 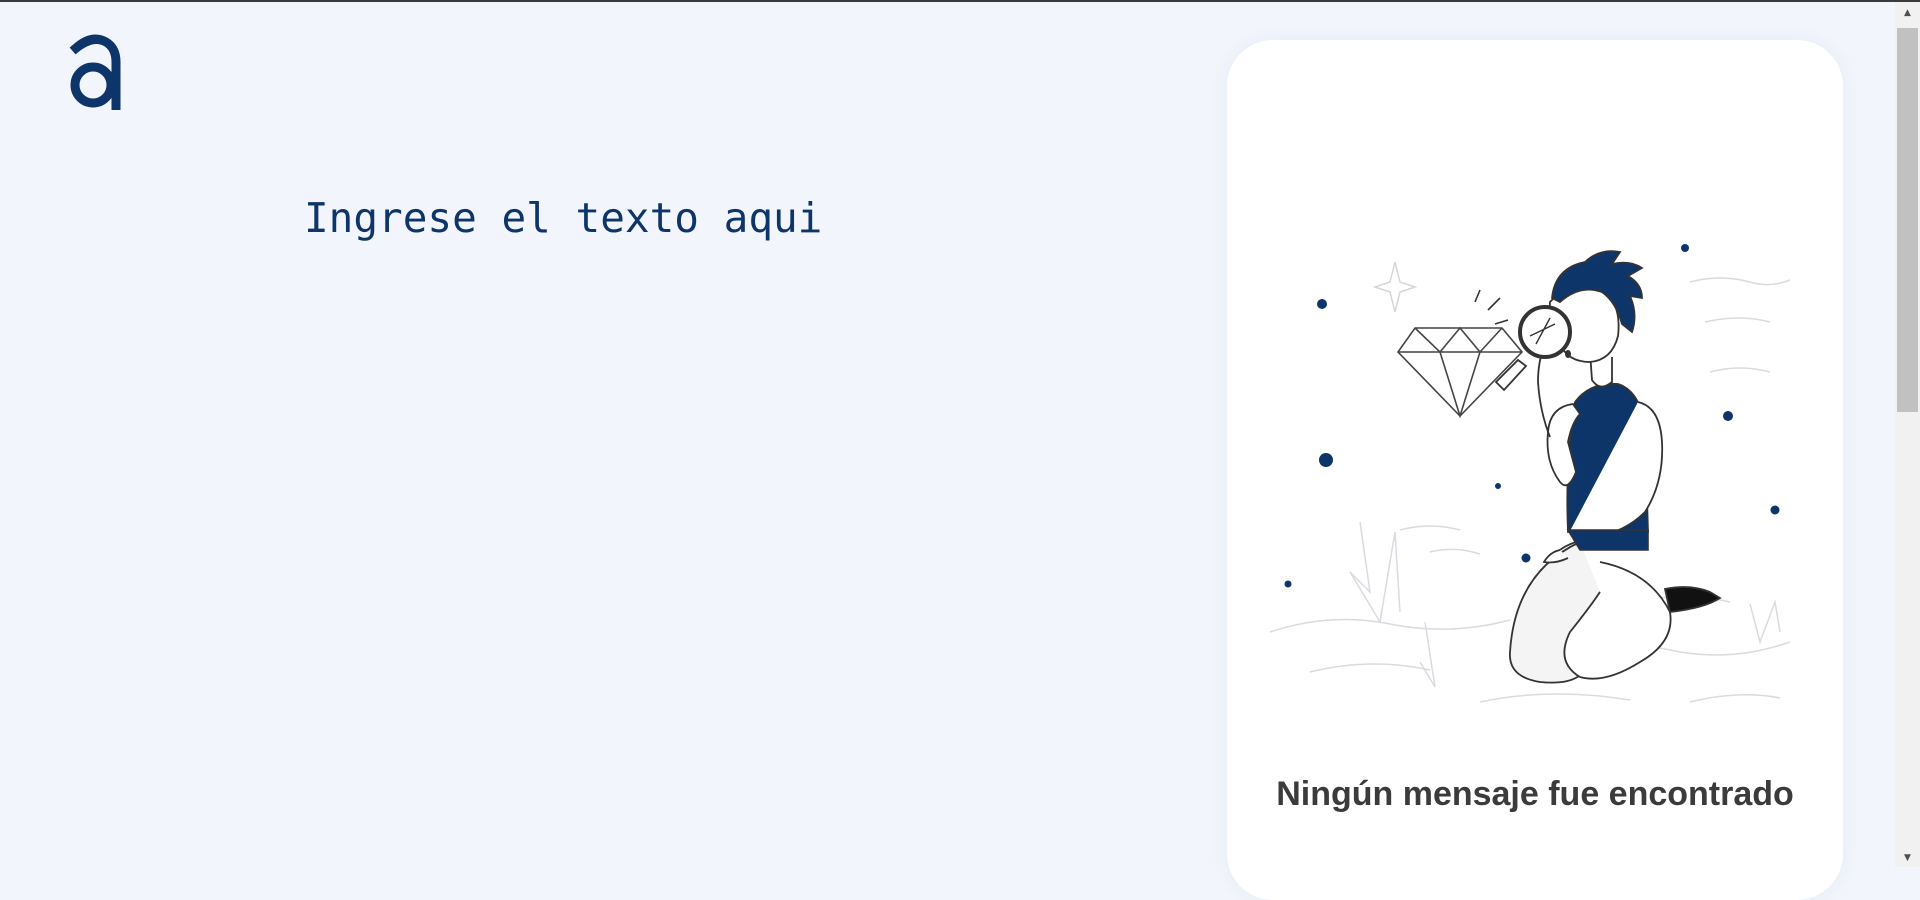 What do you see at coordinates (1535, 794) in the screenshot?
I see `empty-state-title: Ningún mensaje fue encontrado` at bounding box center [1535, 794].